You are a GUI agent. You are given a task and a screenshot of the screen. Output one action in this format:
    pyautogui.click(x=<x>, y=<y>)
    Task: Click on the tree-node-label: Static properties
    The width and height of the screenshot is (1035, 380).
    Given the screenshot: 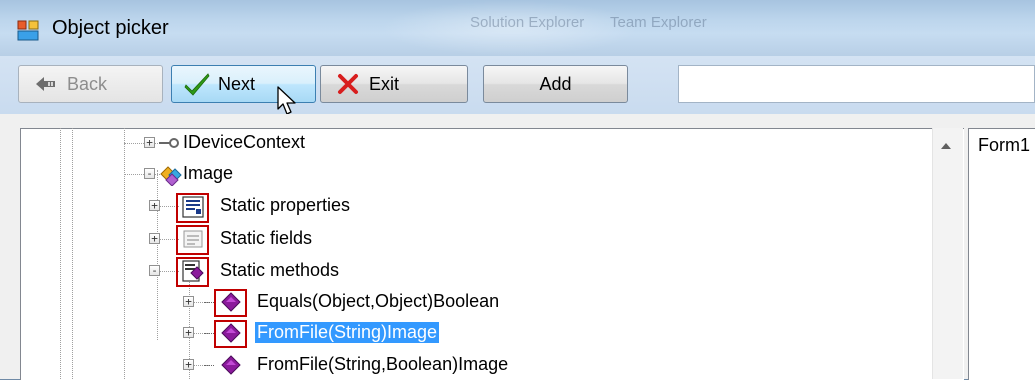 What is the action you would take?
    pyautogui.click(x=285, y=205)
    